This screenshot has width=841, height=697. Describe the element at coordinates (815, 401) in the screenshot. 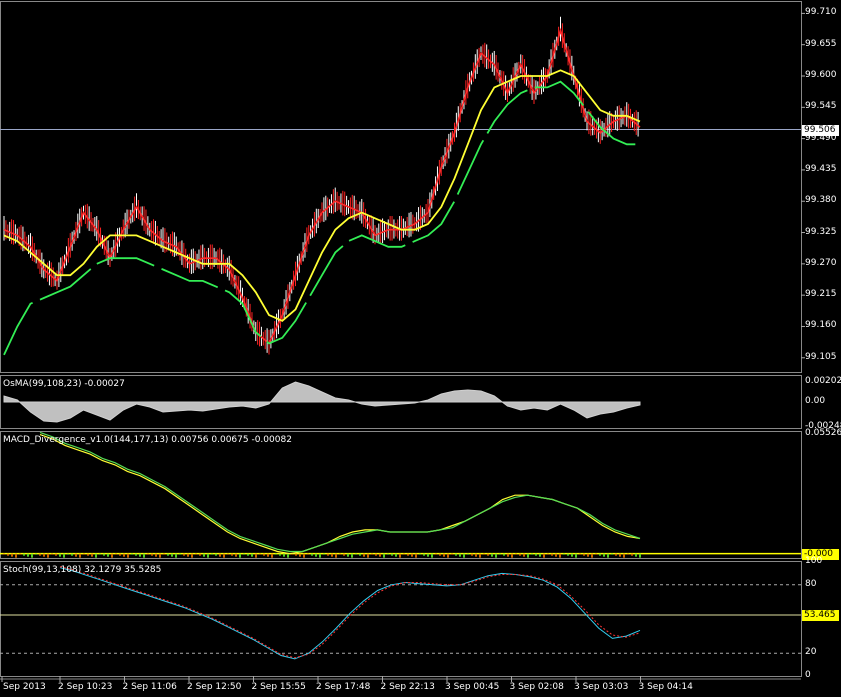

I see `osma-tick-label: 0.00` at that location.